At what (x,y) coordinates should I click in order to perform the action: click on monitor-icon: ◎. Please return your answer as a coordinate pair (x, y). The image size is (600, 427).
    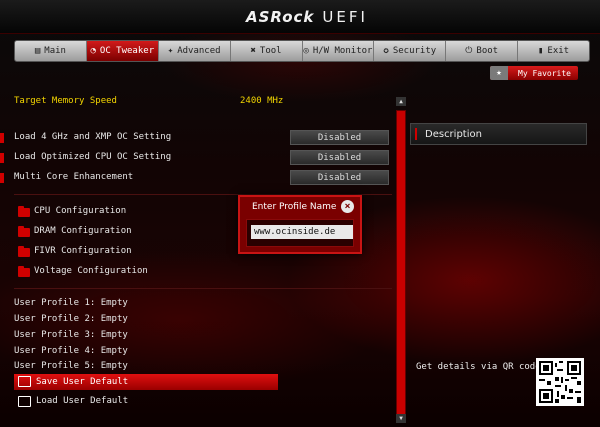
    Looking at the image, I should click on (306, 51).